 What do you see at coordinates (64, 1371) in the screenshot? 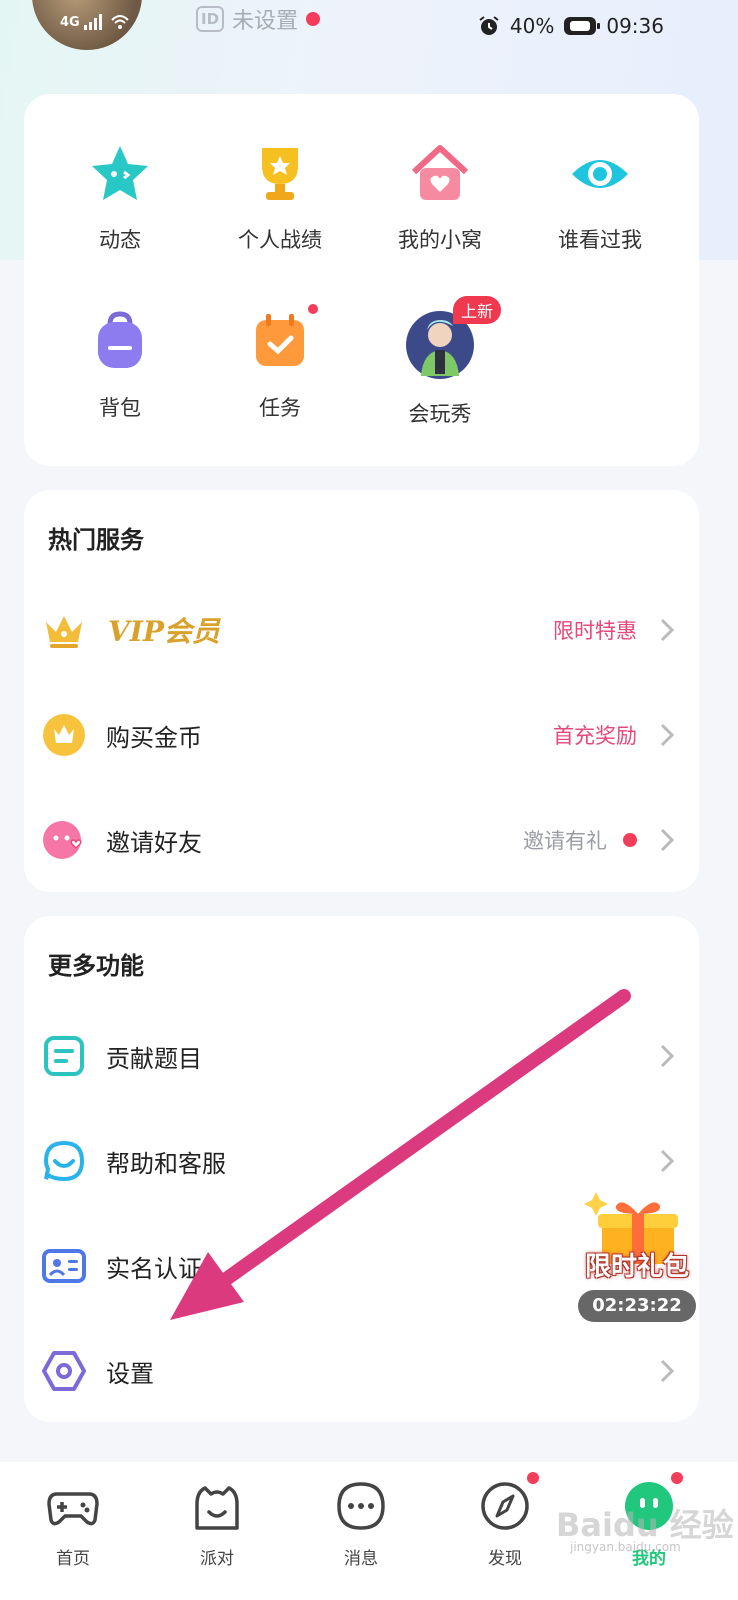
I see `settings-hexagon-icon` at bounding box center [64, 1371].